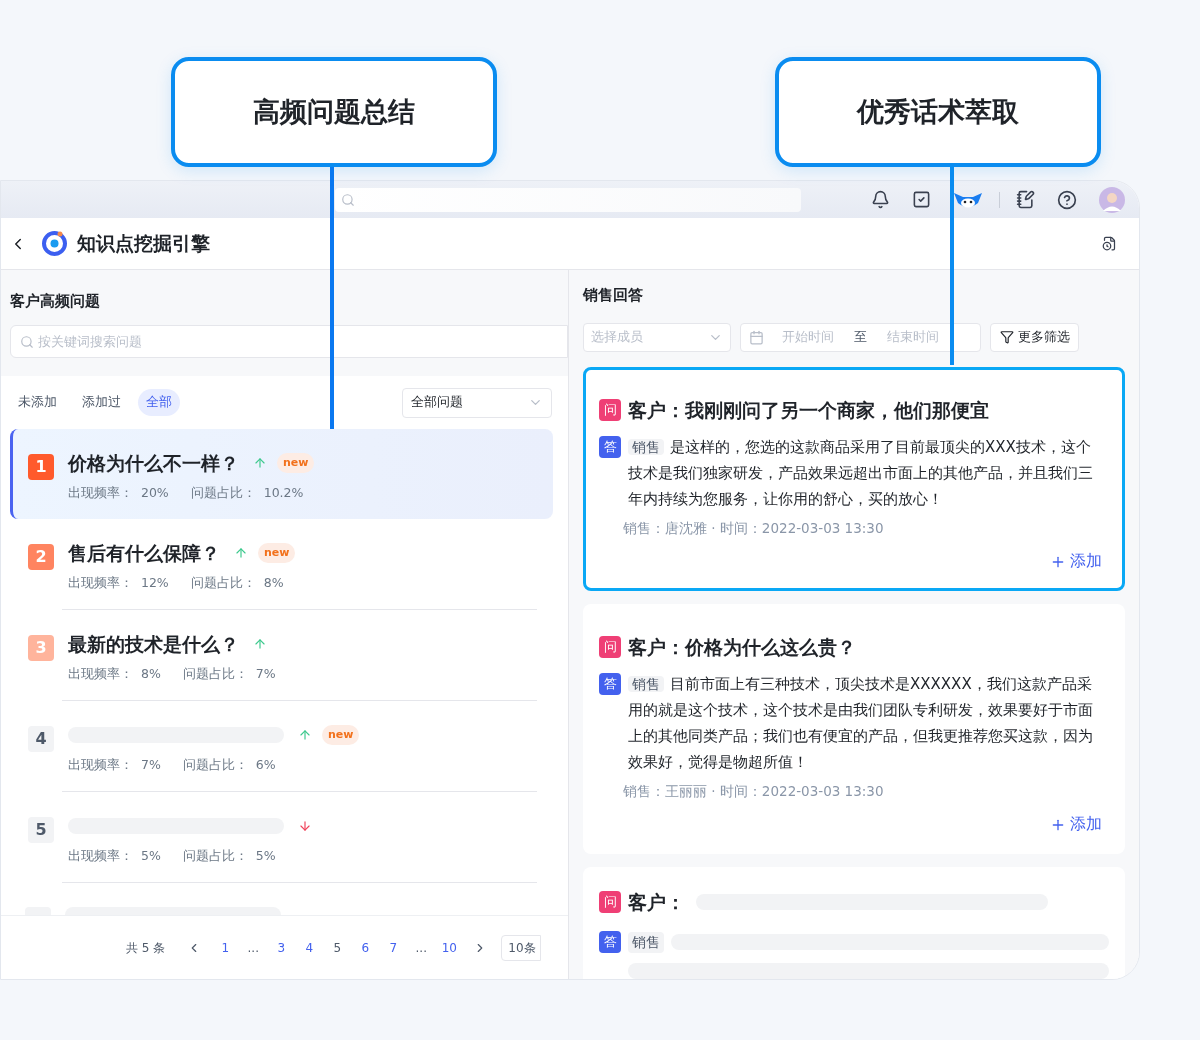 This screenshot has width=1200, height=1040. Describe the element at coordinates (144, 553) in the screenshot. I see `question-title: 售后有什么保障？` at that location.